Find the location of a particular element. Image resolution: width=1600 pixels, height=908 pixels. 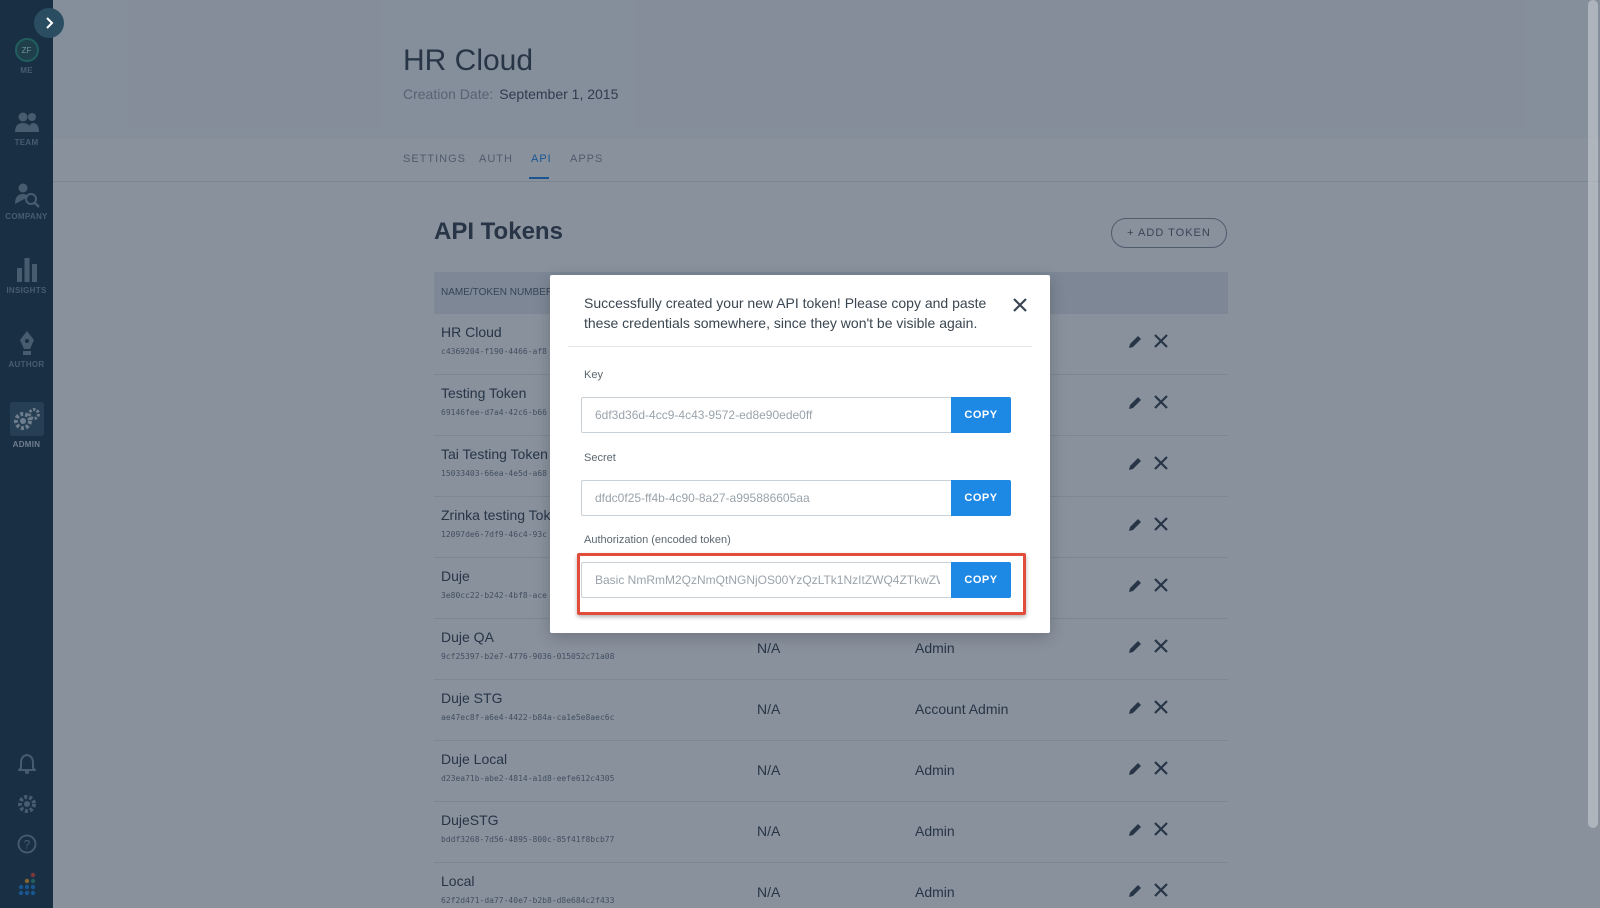

authorization-label: Authorization (encoded token) is located at coordinates (657, 540).